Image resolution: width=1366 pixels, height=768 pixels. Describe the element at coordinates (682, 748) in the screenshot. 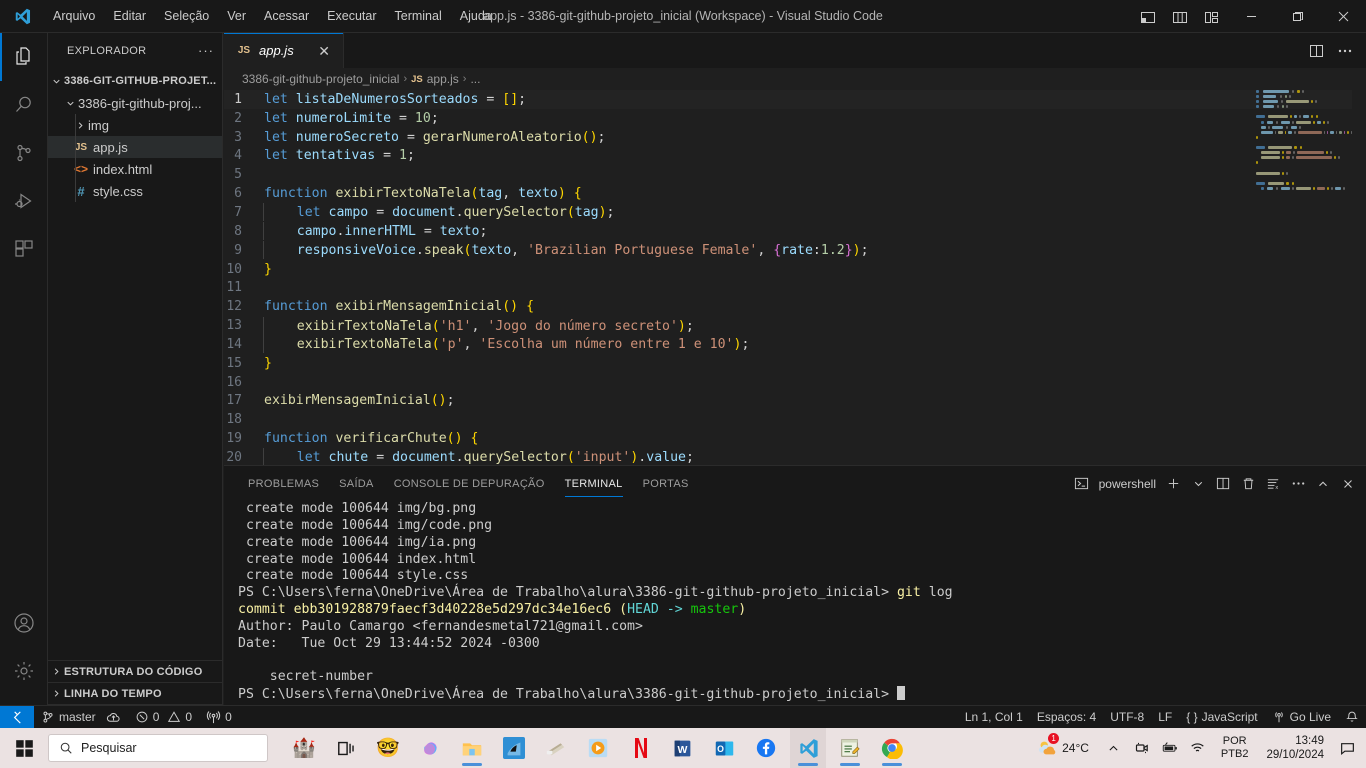

I see `taskbar-word-icon: W` at that location.